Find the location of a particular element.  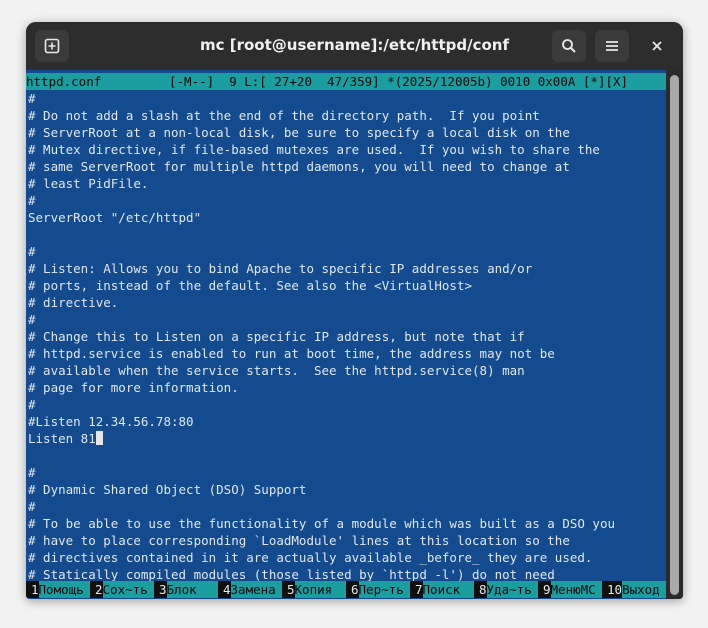

fkey-number: 10 is located at coordinates (612, 589).